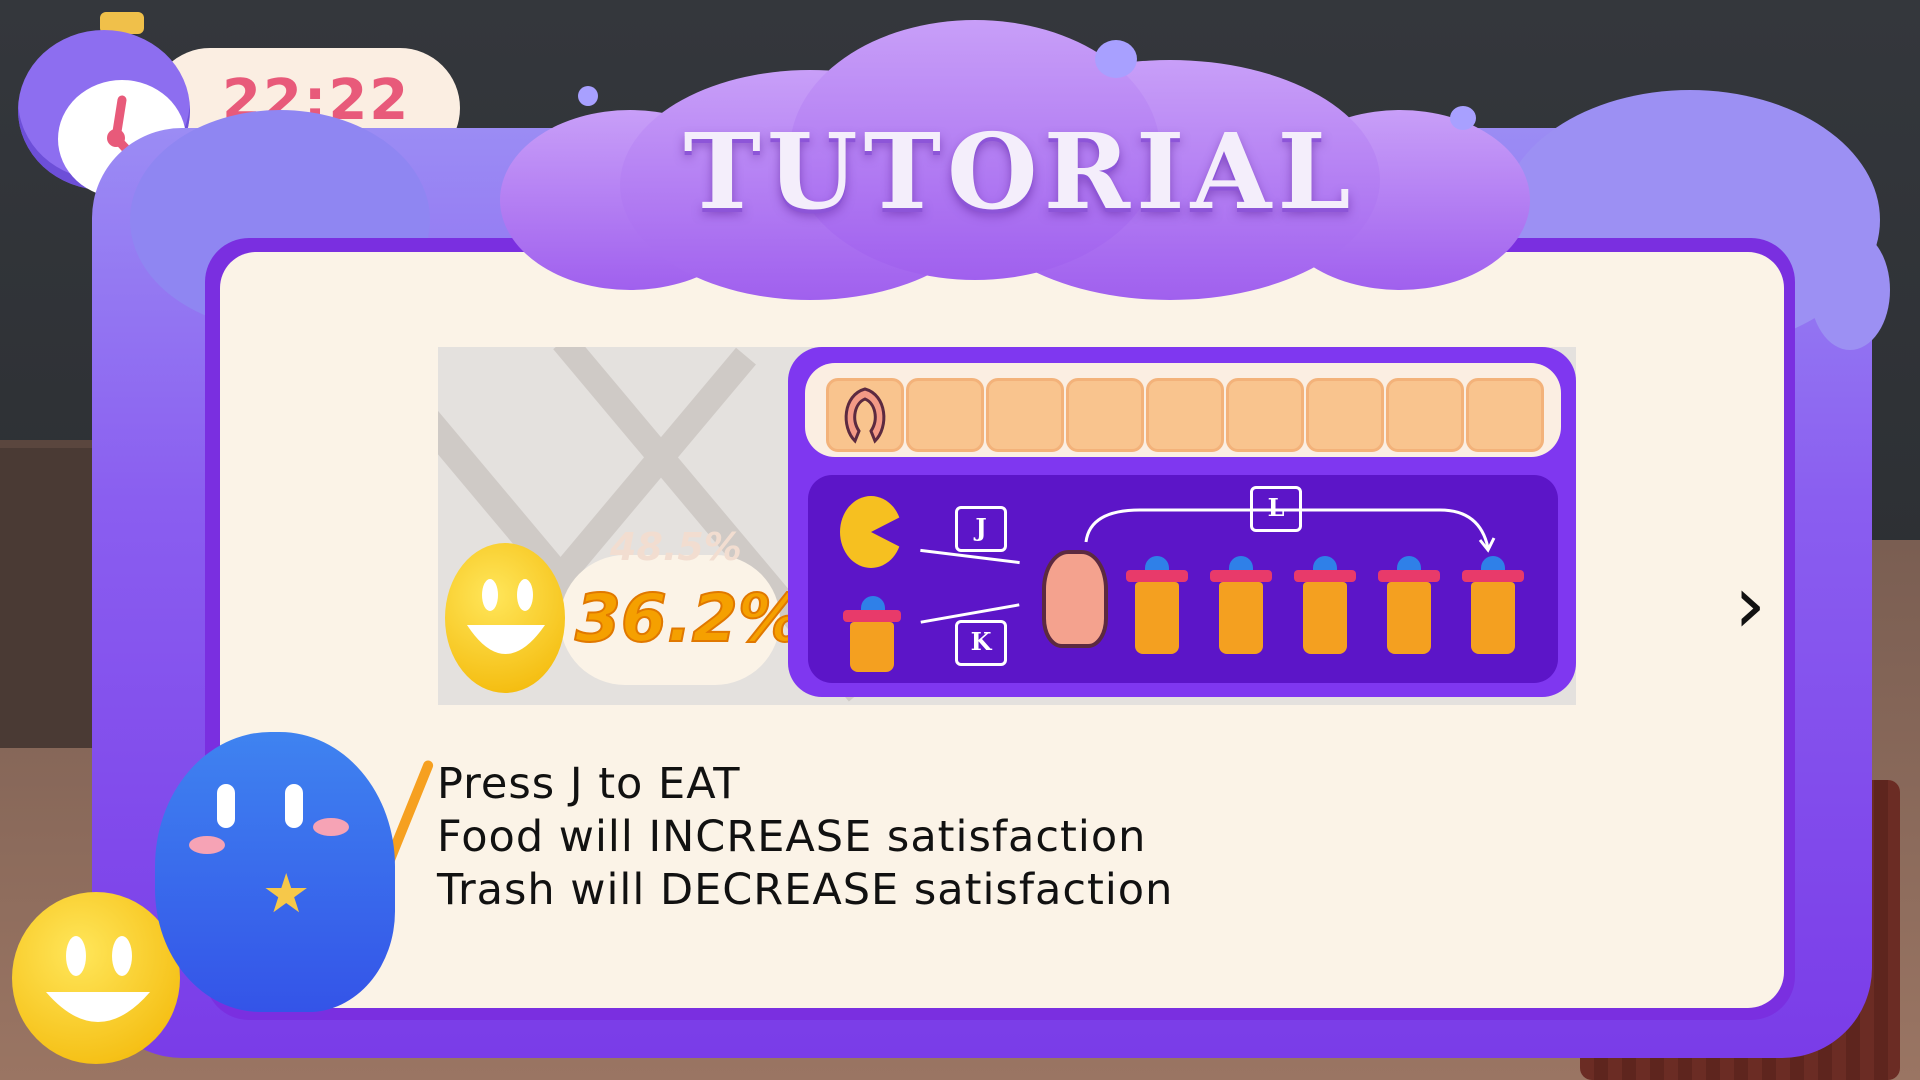 The image size is (1920, 1080). Describe the element at coordinates (676, 547) in the screenshot. I see `satisfaction-previous: 48.5%` at that location.